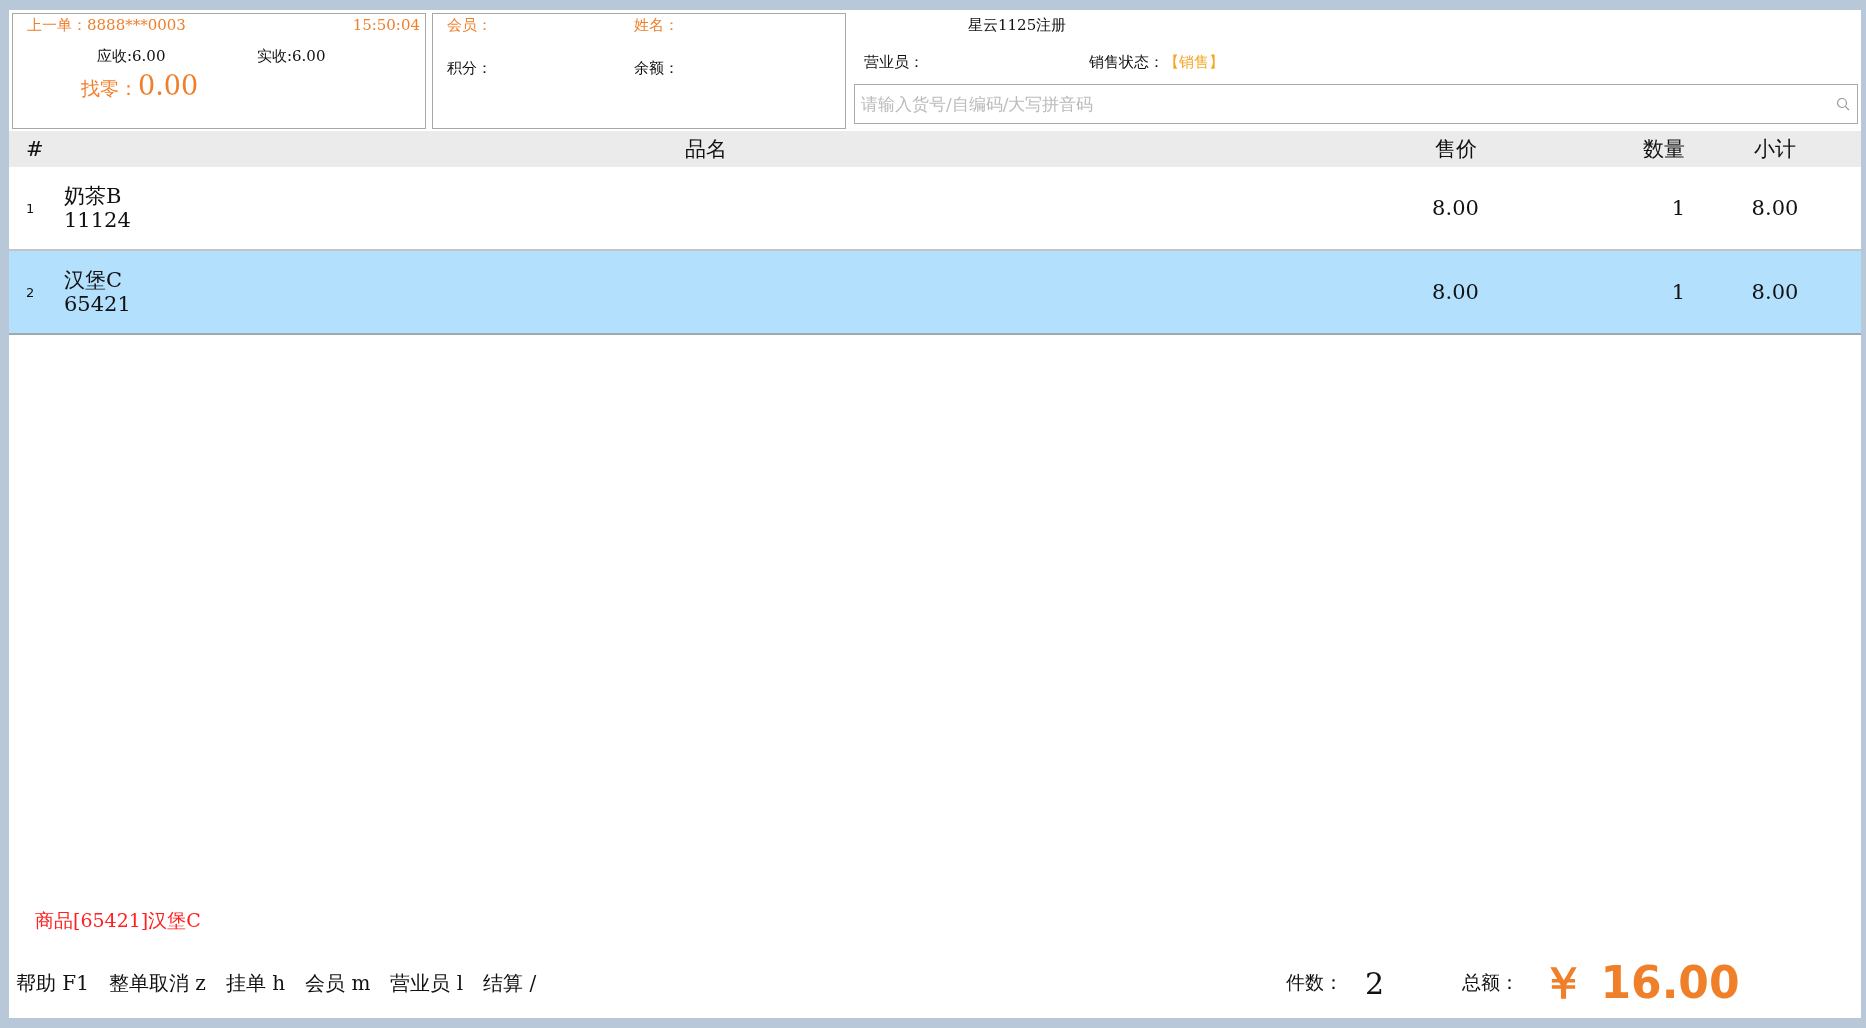 Image resolution: width=1866 pixels, height=1028 pixels. I want to click on column-header: 品名, so click(706, 149).